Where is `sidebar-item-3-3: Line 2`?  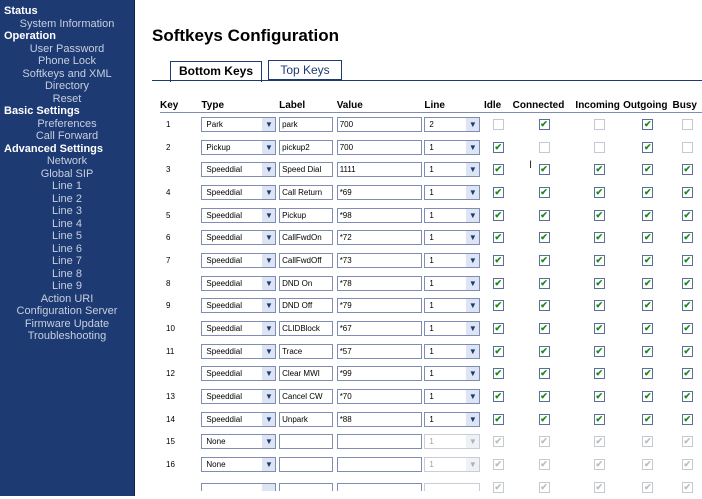 sidebar-item-3-3: Line 2 is located at coordinates (67, 199).